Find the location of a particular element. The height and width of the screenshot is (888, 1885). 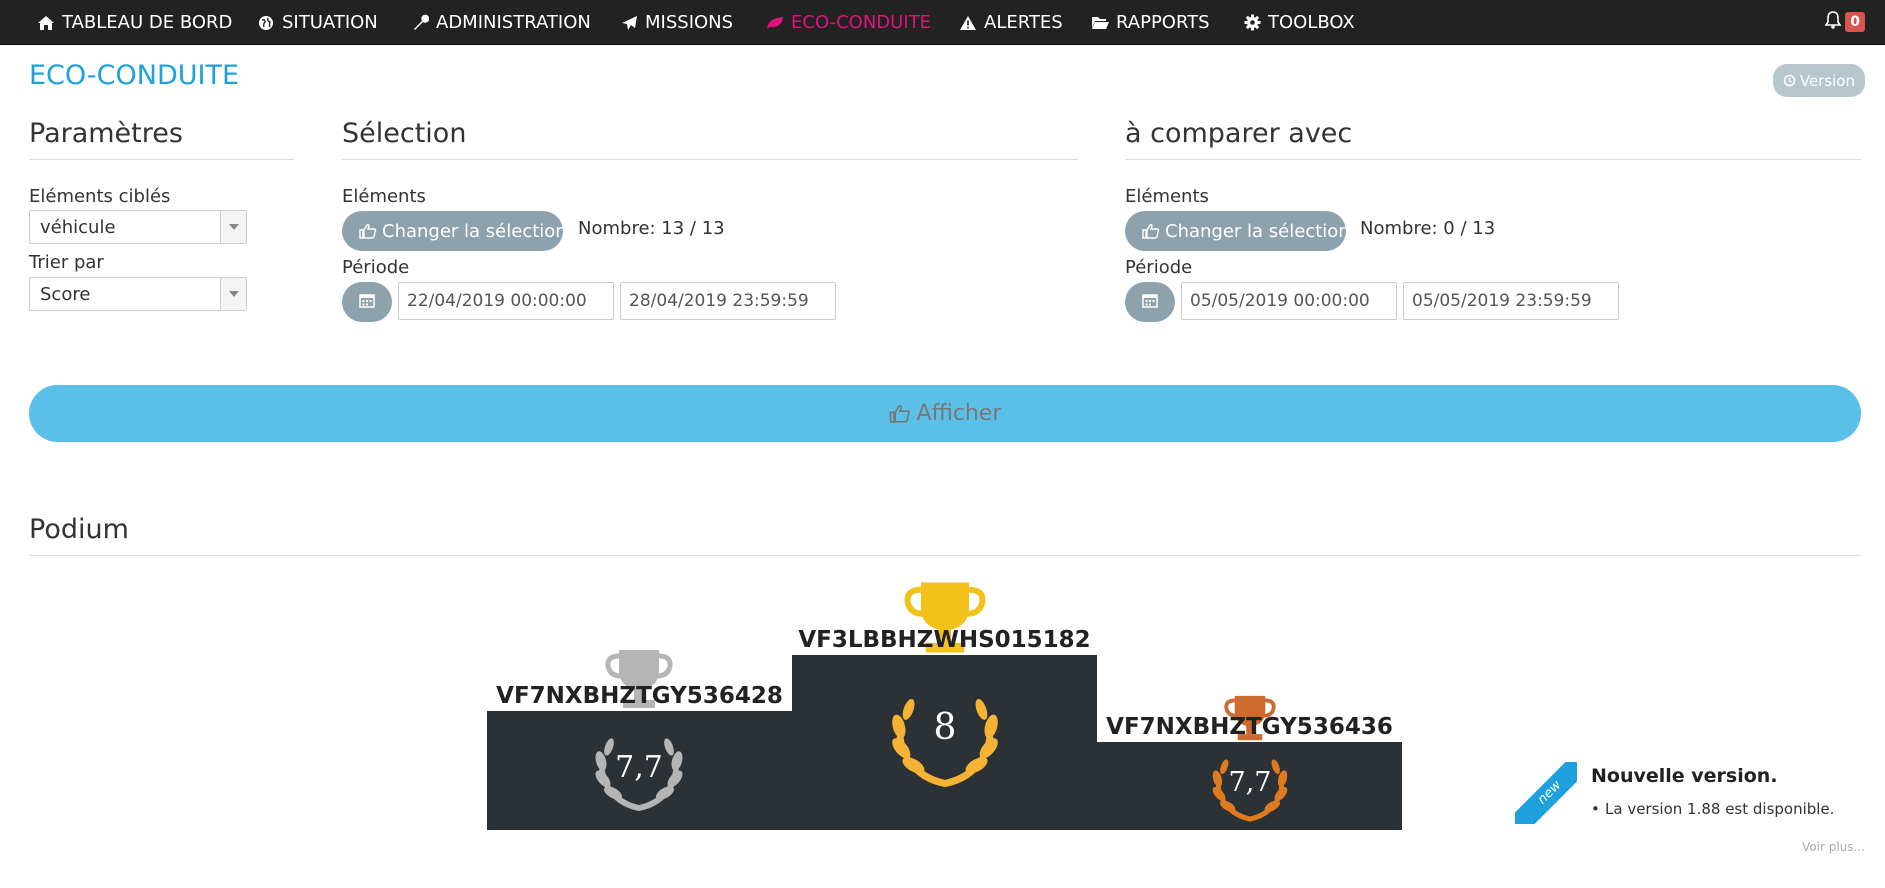

nav-label: RAPPORTS is located at coordinates (1163, 22).